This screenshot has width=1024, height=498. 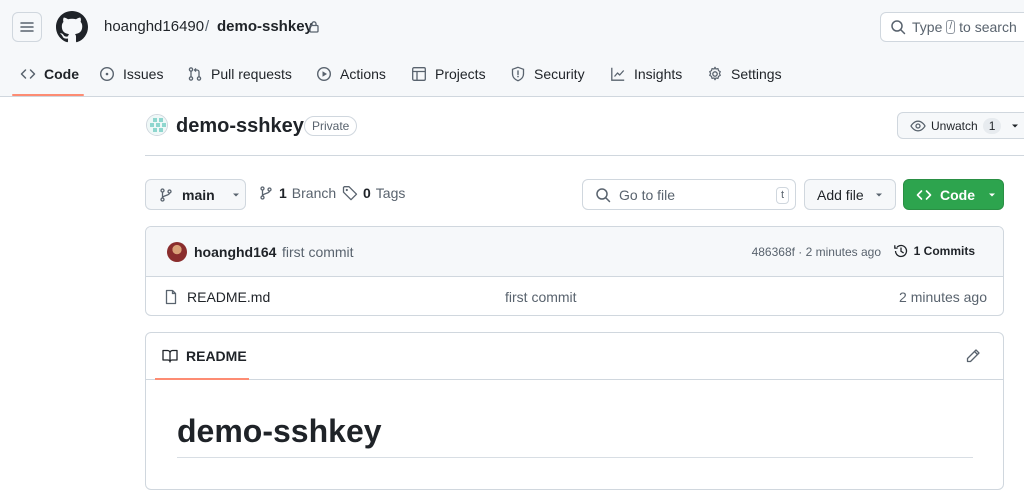 I want to click on search-suffix: to search, so click(x=988, y=27).